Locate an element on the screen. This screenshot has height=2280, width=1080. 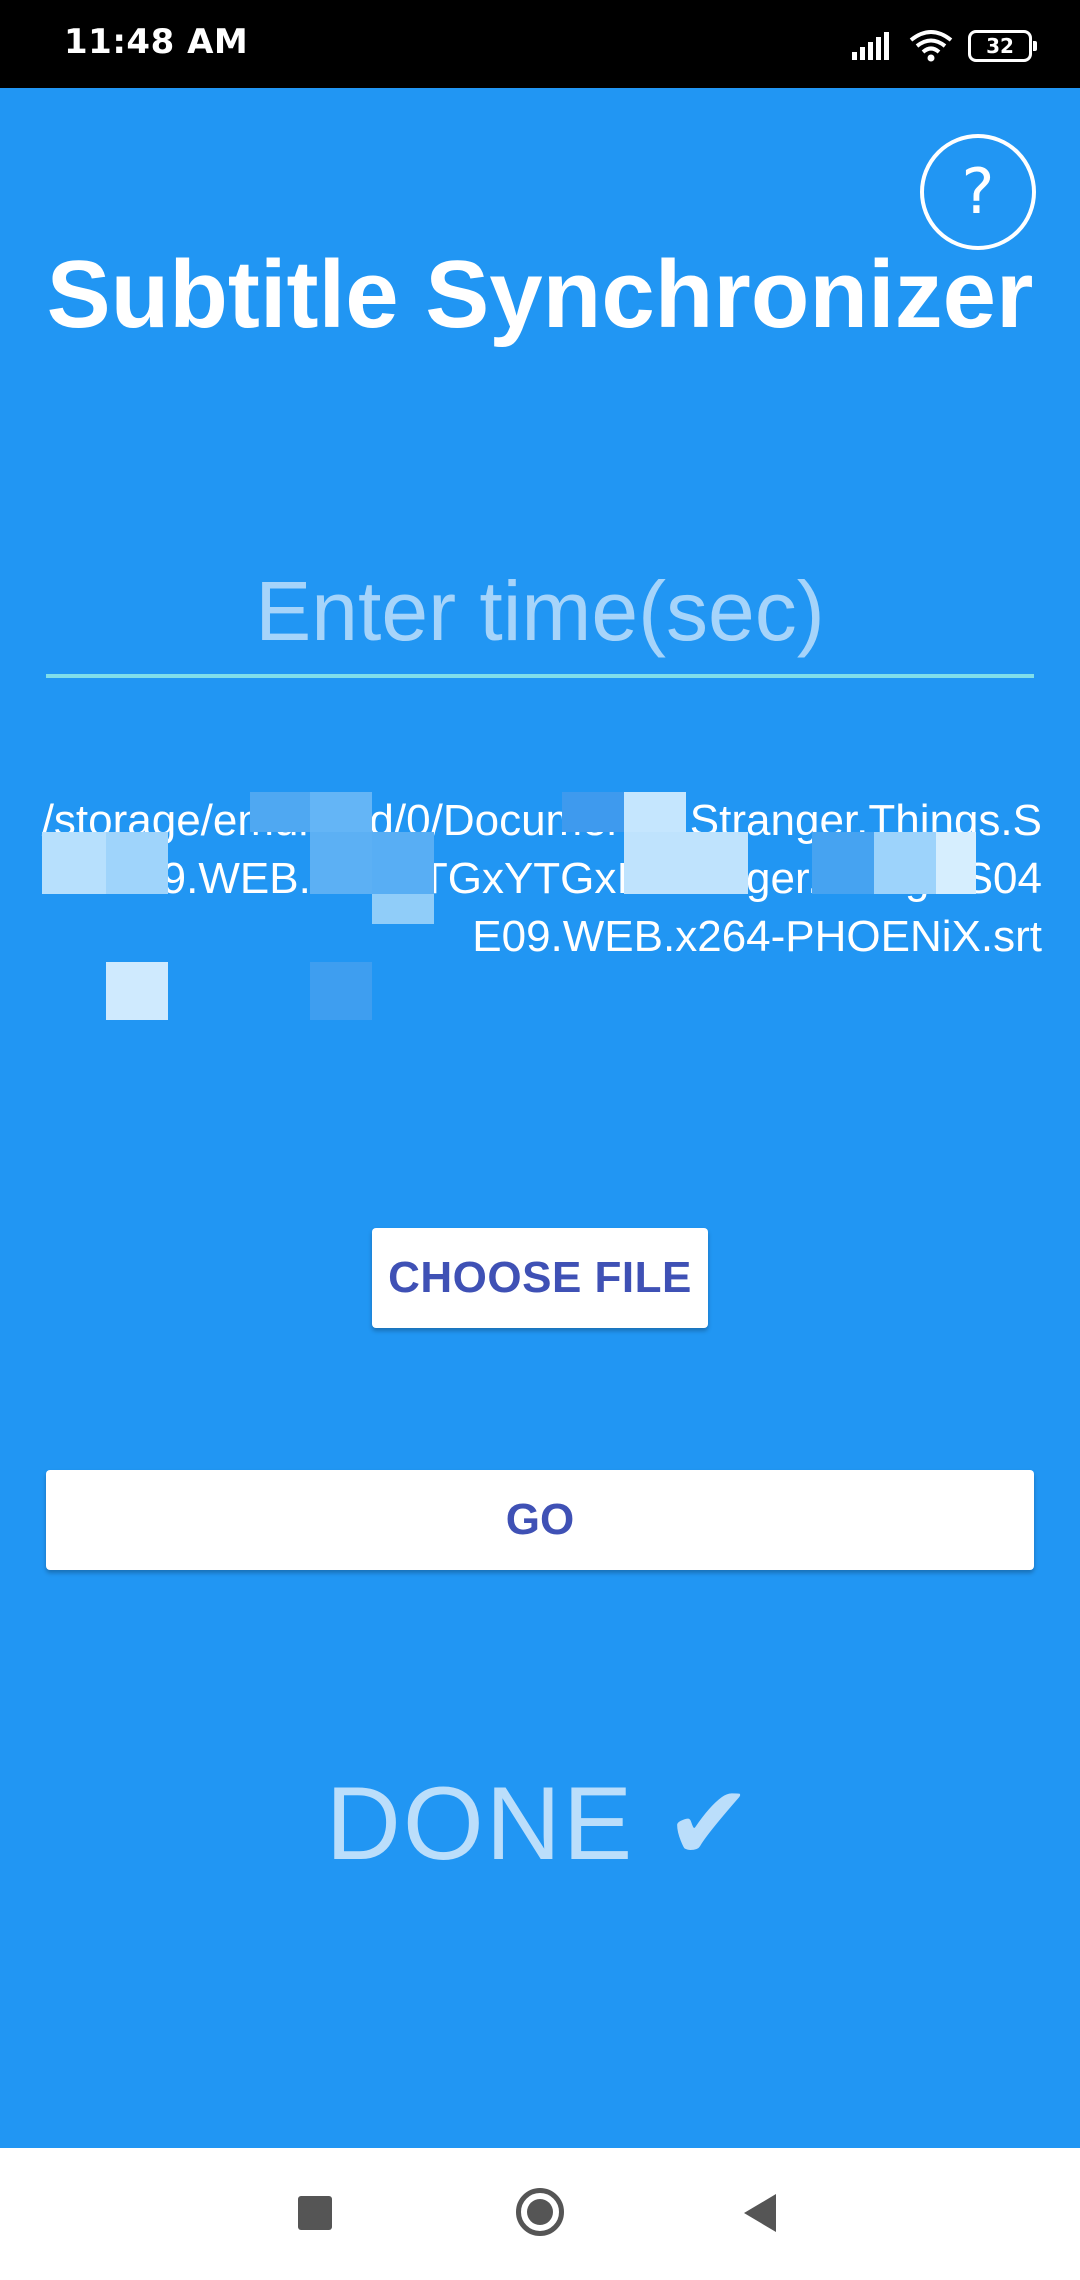
done-status: DONE ✔ is located at coordinates (540, 1824).